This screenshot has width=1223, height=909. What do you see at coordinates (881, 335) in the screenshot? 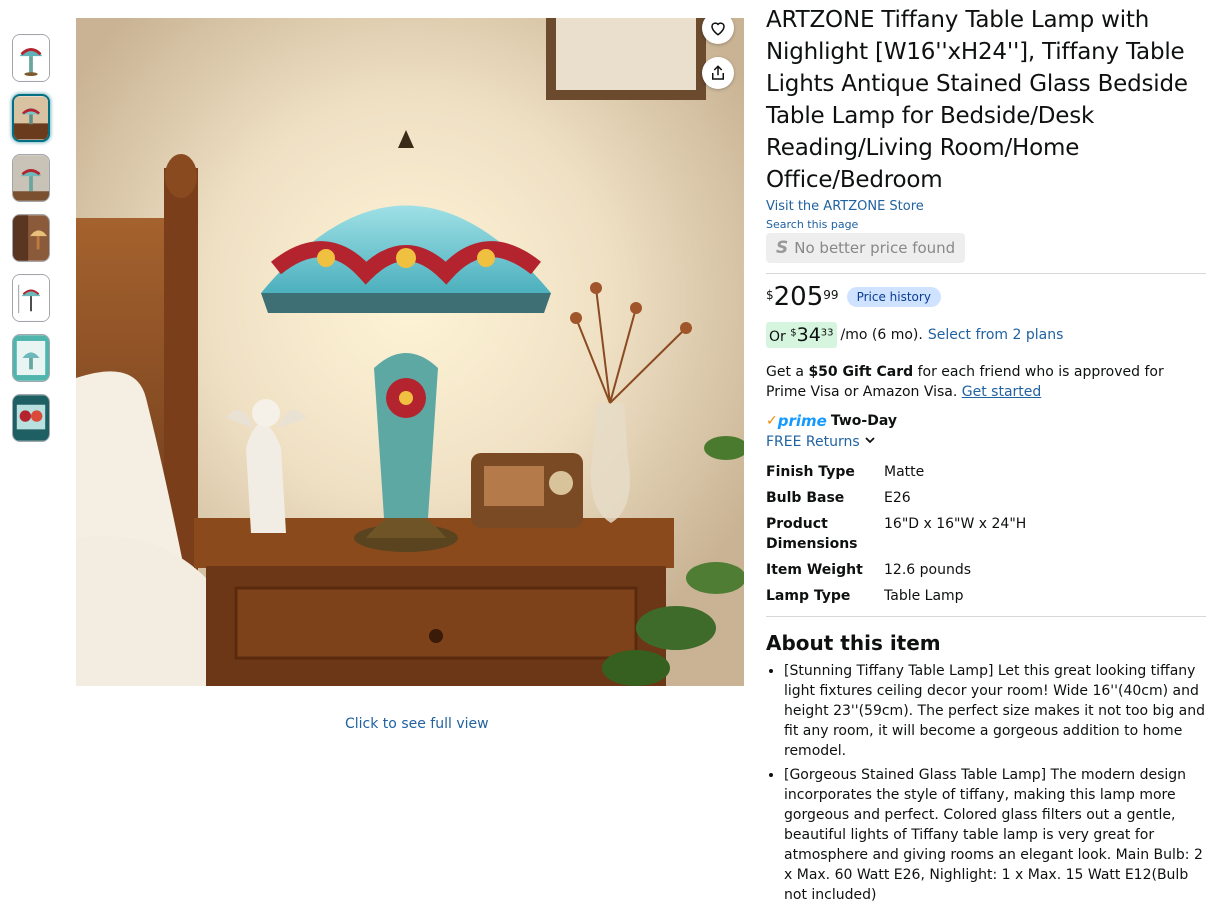
I see `monthly-suffix: /mo (6 mo).` at bounding box center [881, 335].